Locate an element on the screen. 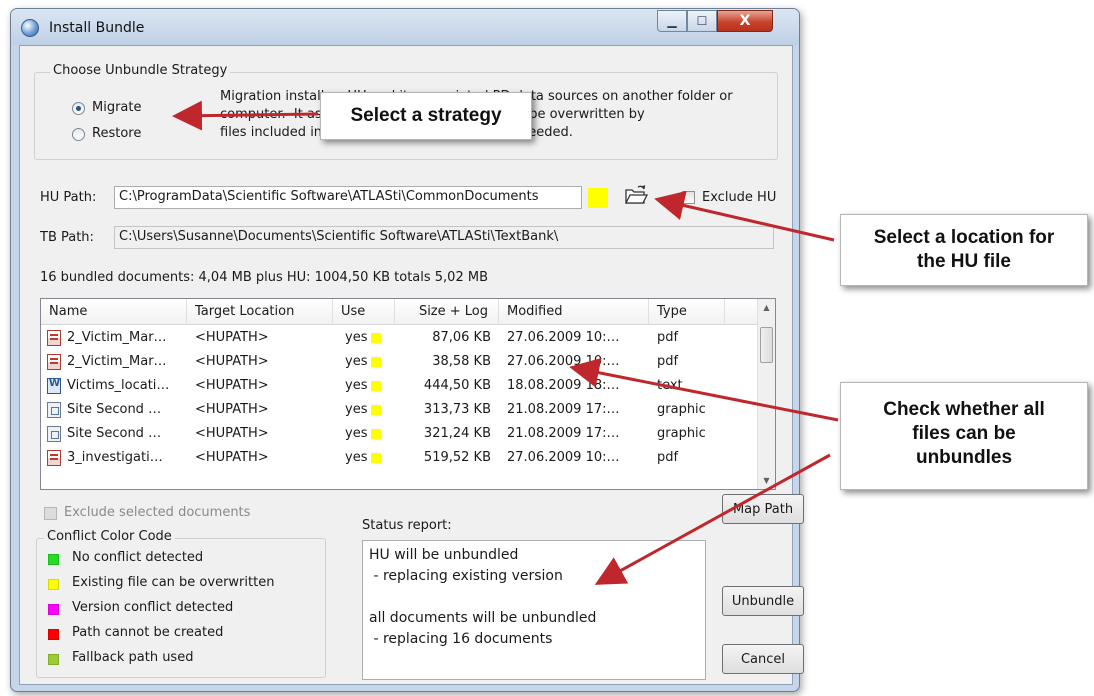 The height and width of the screenshot is (696, 1094). location-callout-line: the HU file is located at coordinates (964, 261).